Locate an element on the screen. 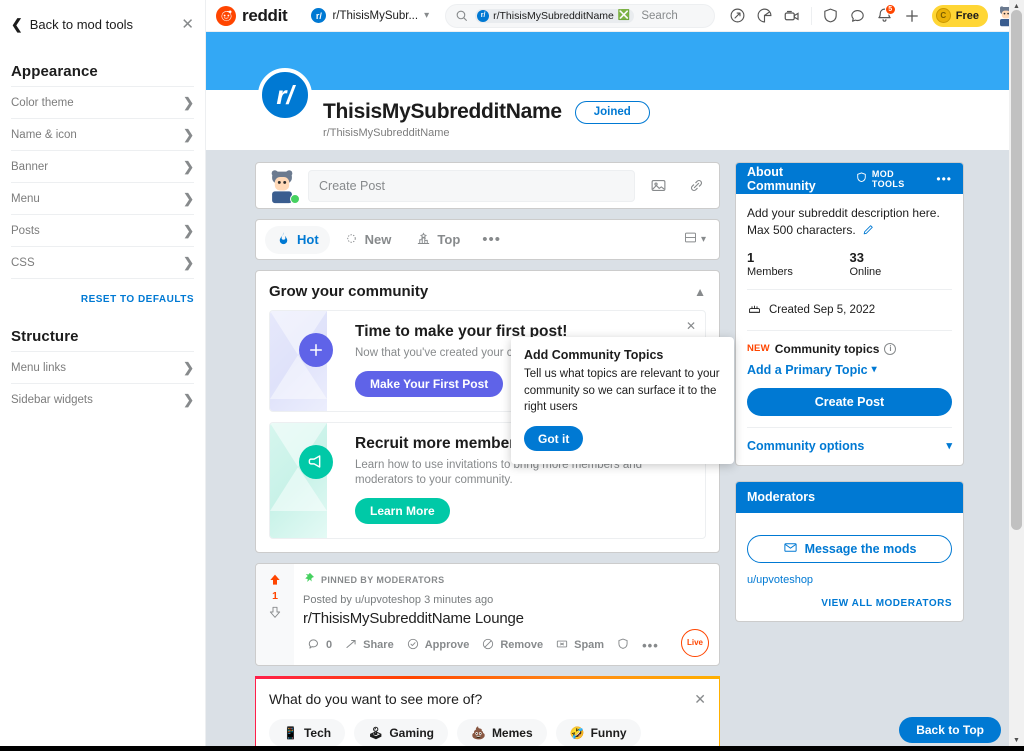 This screenshot has width=1024, height=751. subreddit-picker-dropdown: r/ r/ThisisMySubr... ▾ is located at coordinates (370, 15).